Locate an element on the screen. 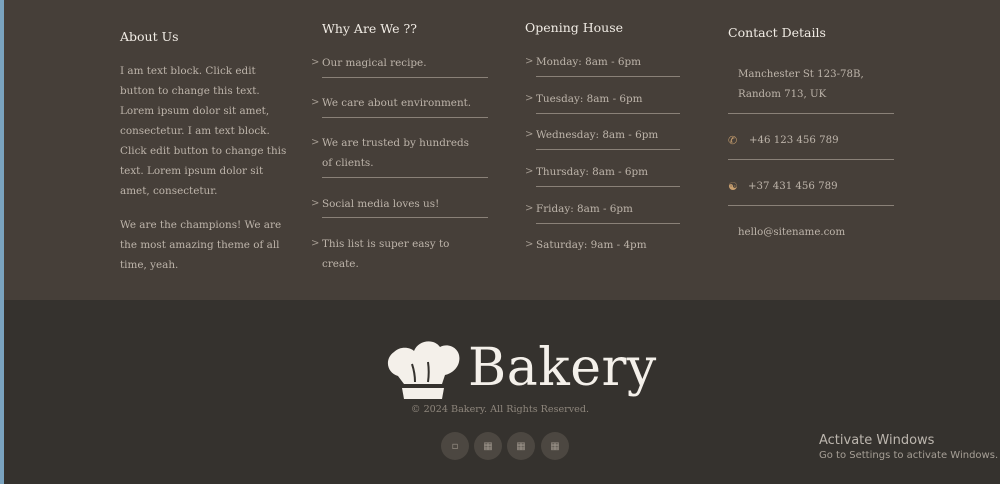 The width and height of the screenshot is (1000, 484). youtube-icon: ▦ is located at coordinates (555, 446).